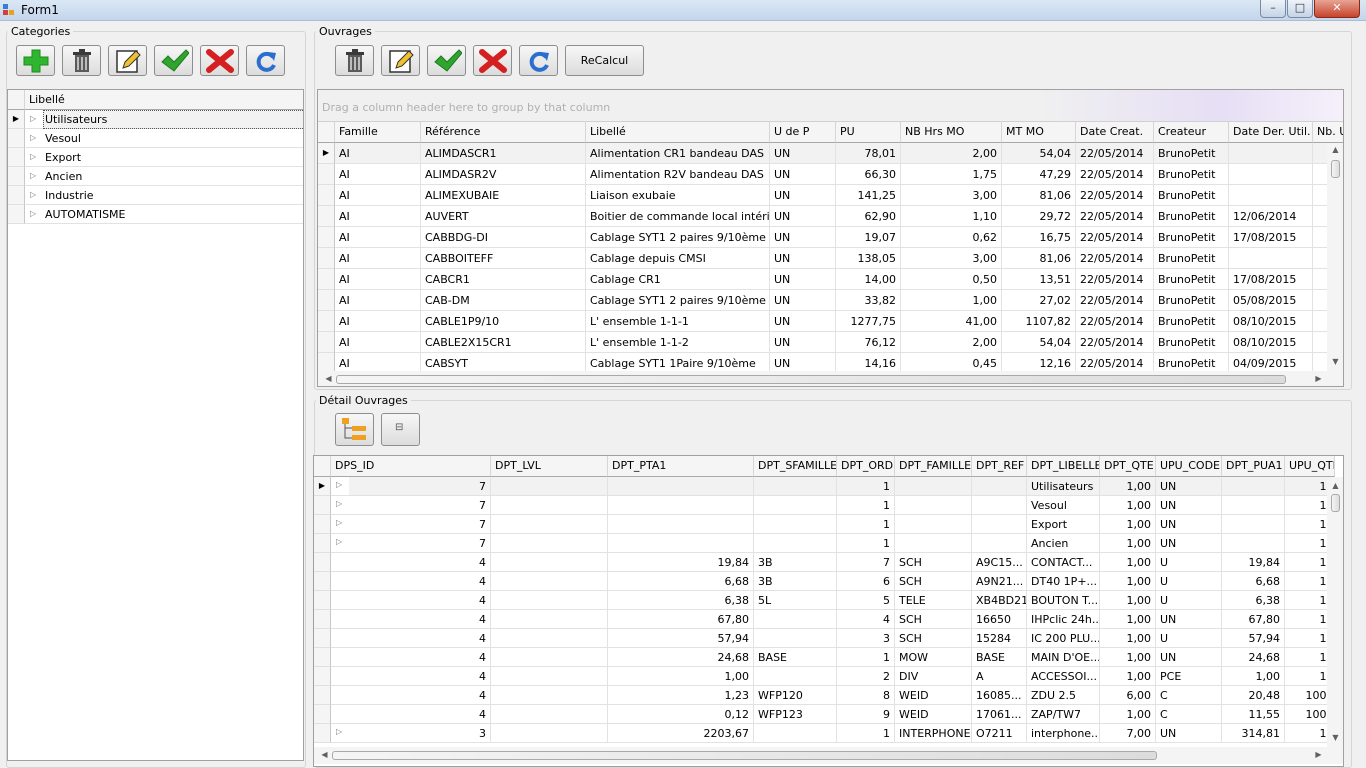 The height and width of the screenshot is (768, 1366). I want to click on table-cell: 66,30, so click(868, 174).